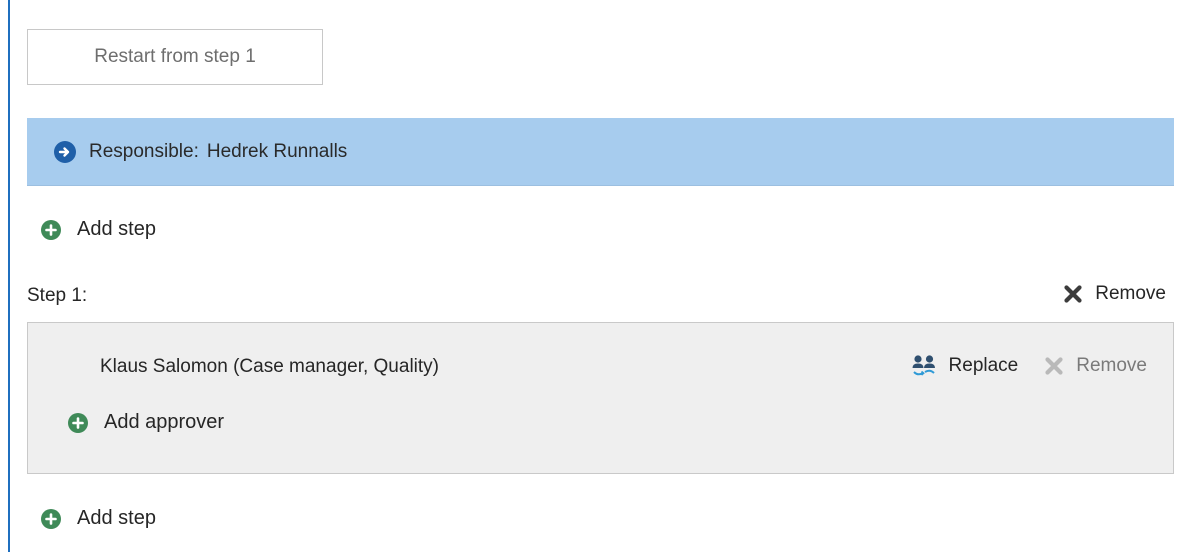 The image size is (1202, 552). Describe the element at coordinates (164, 422) in the screenshot. I see `add-approver-label: Add approver` at that location.